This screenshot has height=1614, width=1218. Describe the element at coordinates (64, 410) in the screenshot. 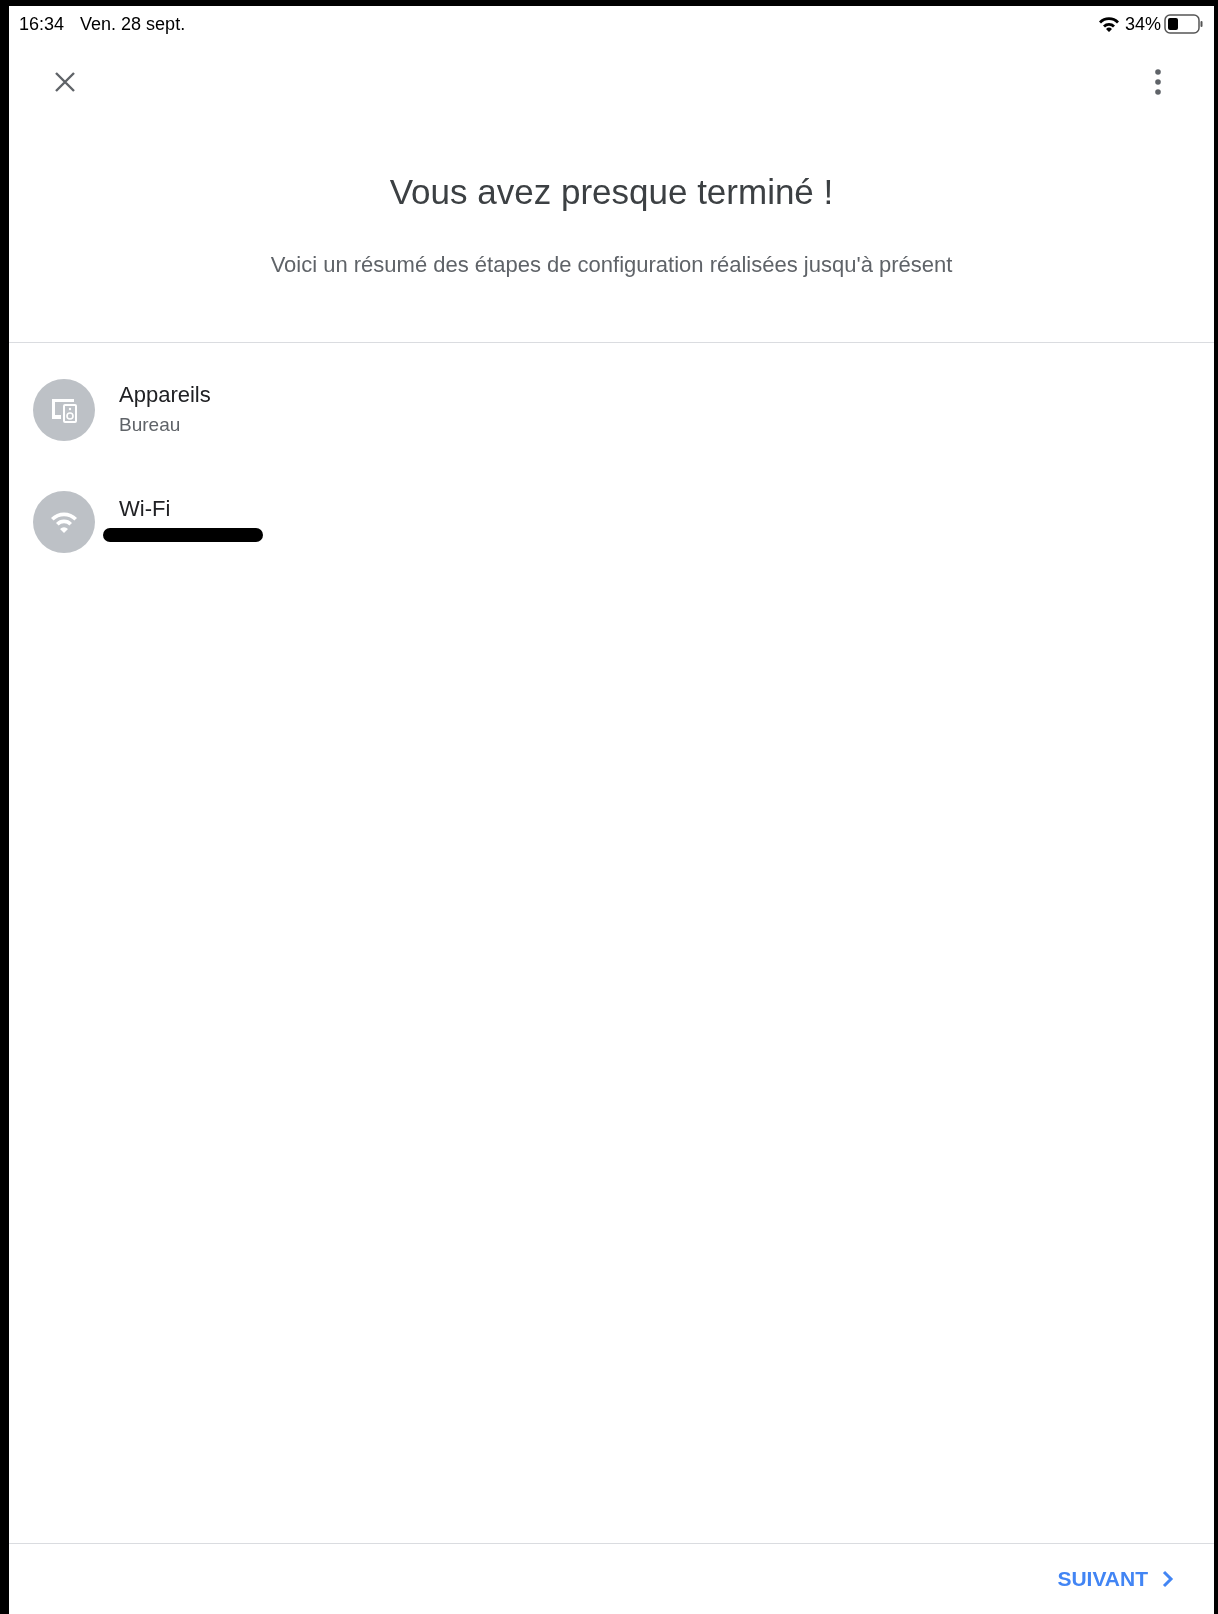

I see `devices-icon` at that location.